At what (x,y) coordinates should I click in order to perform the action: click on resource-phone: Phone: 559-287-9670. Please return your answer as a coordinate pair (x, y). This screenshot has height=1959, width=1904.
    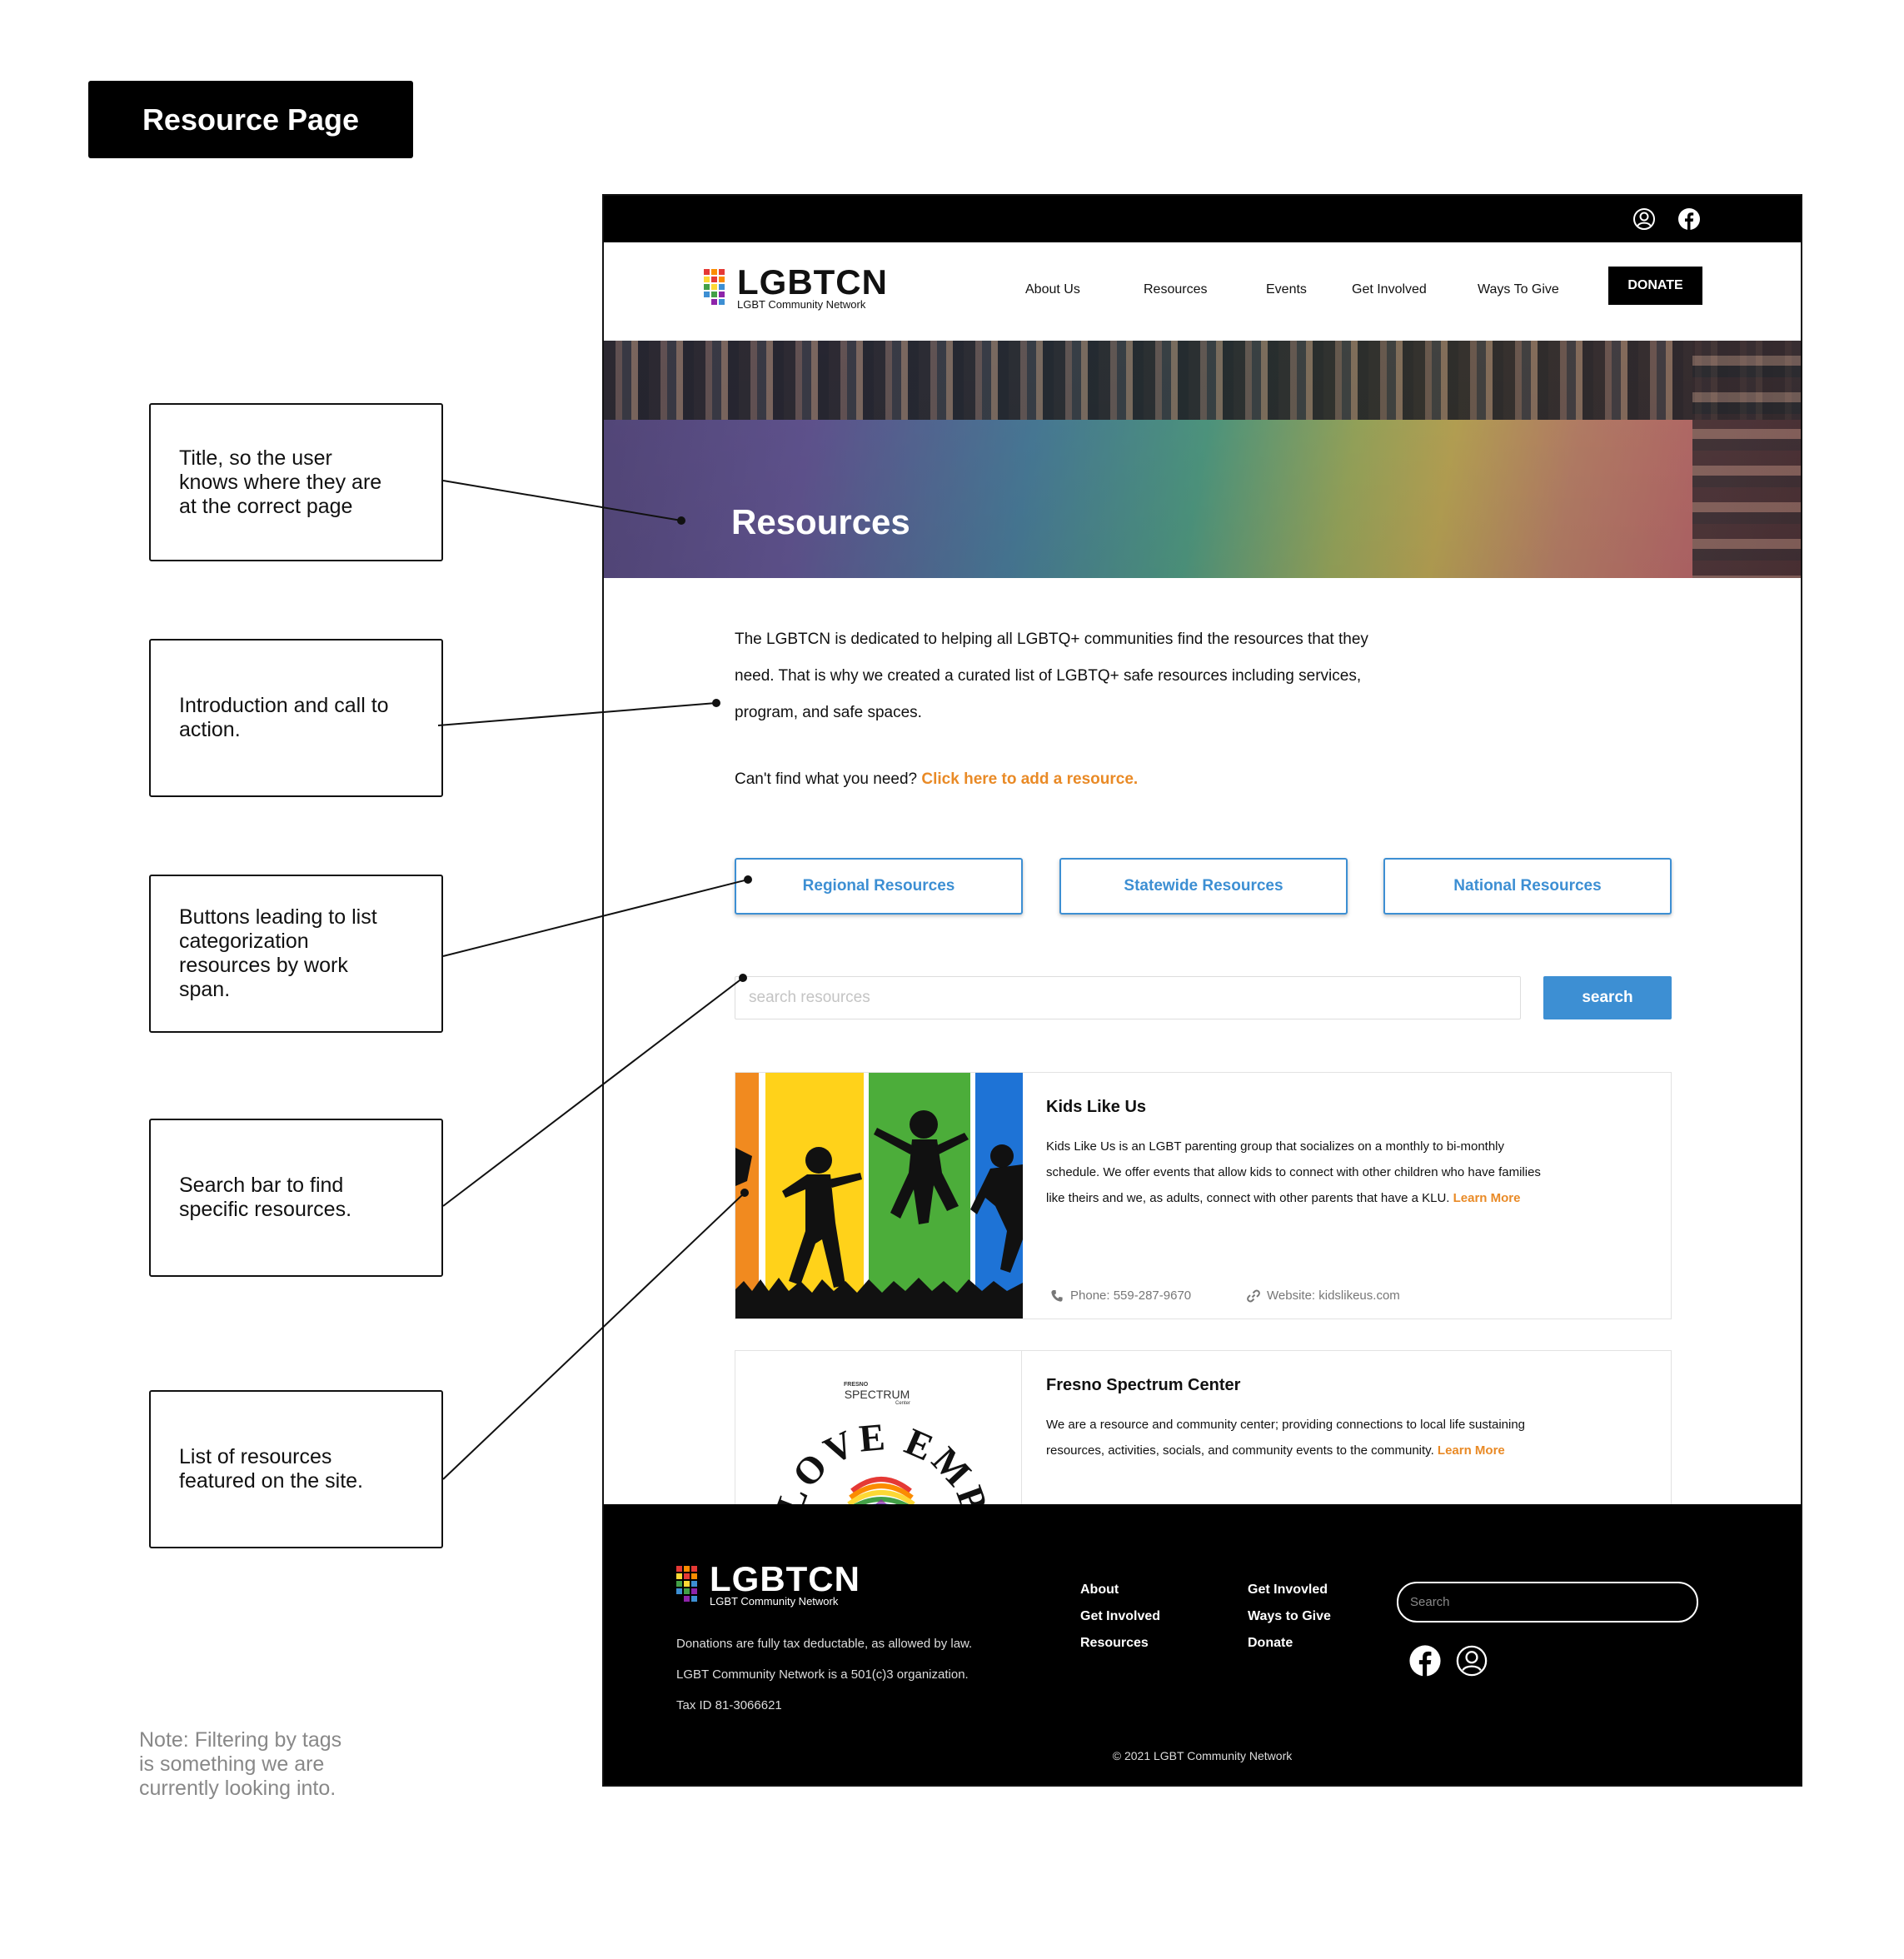
    Looking at the image, I should click on (1120, 1296).